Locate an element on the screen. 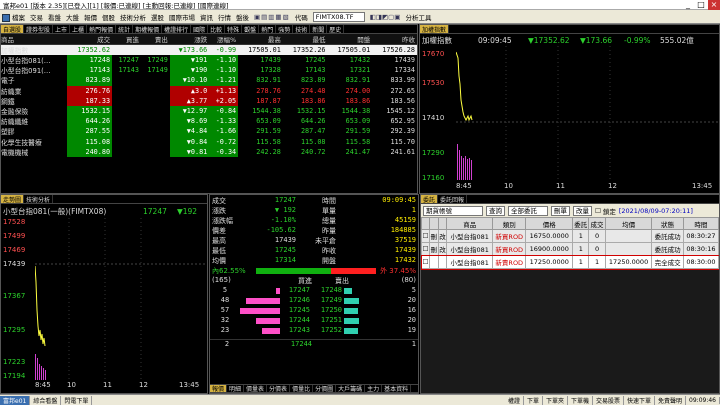 The width and height of the screenshot is (720, 405). tab-7: 權證排行 is located at coordinates (177, 29).